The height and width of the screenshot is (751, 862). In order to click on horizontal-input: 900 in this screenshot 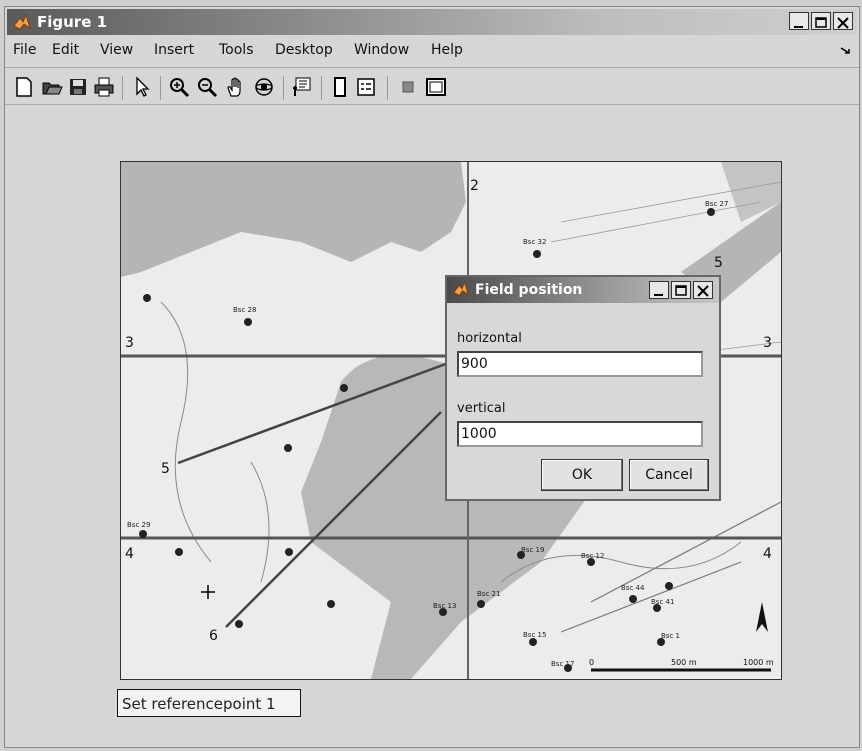, I will do `click(580, 364)`.